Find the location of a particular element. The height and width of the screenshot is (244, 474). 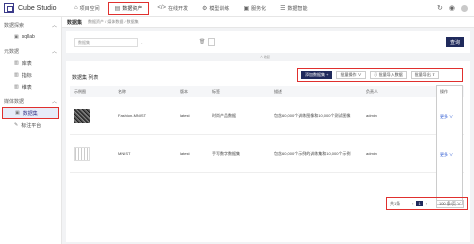

dataset-name: Fashion-MNIST is located at coordinates (132, 115).